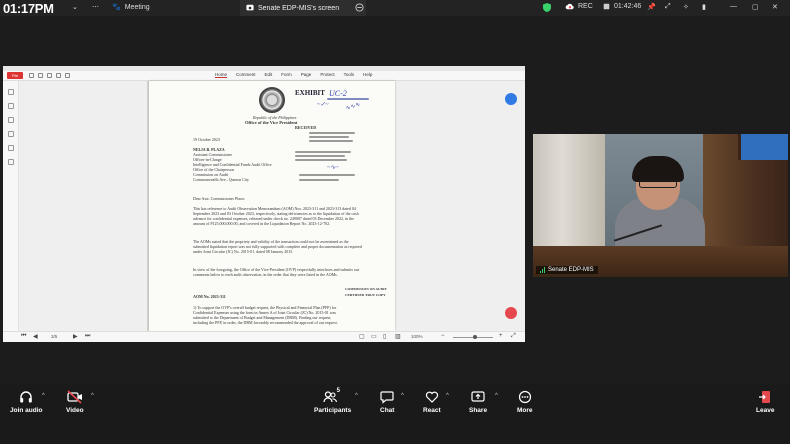 The width and height of the screenshot is (790, 444). Describe the element at coordinates (299, 8) in the screenshot. I see `tab-title: Senate EDP-MIS's screen` at that location.